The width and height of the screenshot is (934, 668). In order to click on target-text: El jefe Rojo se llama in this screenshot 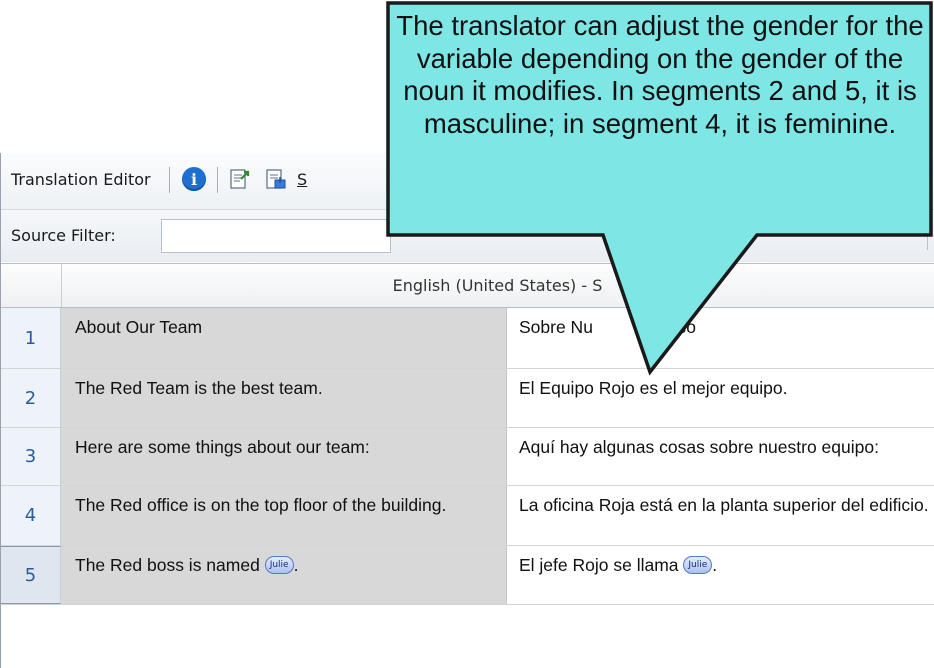, I will do `click(601, 565)`.